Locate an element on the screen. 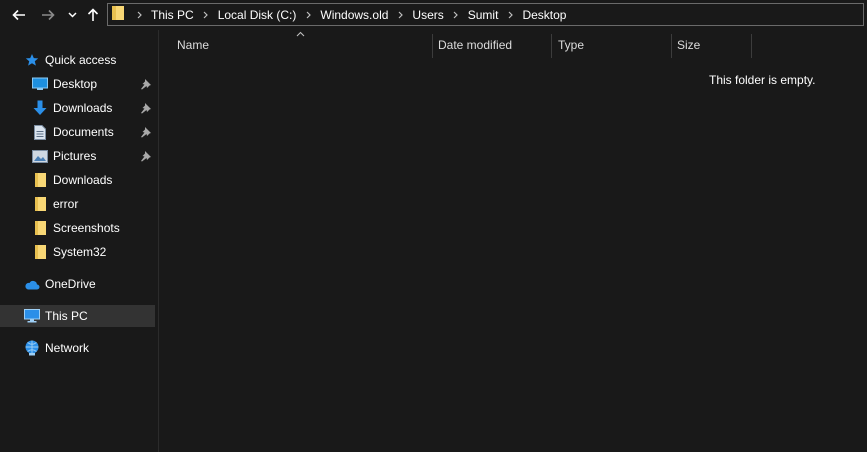 Image resolution: width=867 pixels, height=452 pixels. sidebar-item-desktop-pinned: Desktop is located at coordinates (77, 84).